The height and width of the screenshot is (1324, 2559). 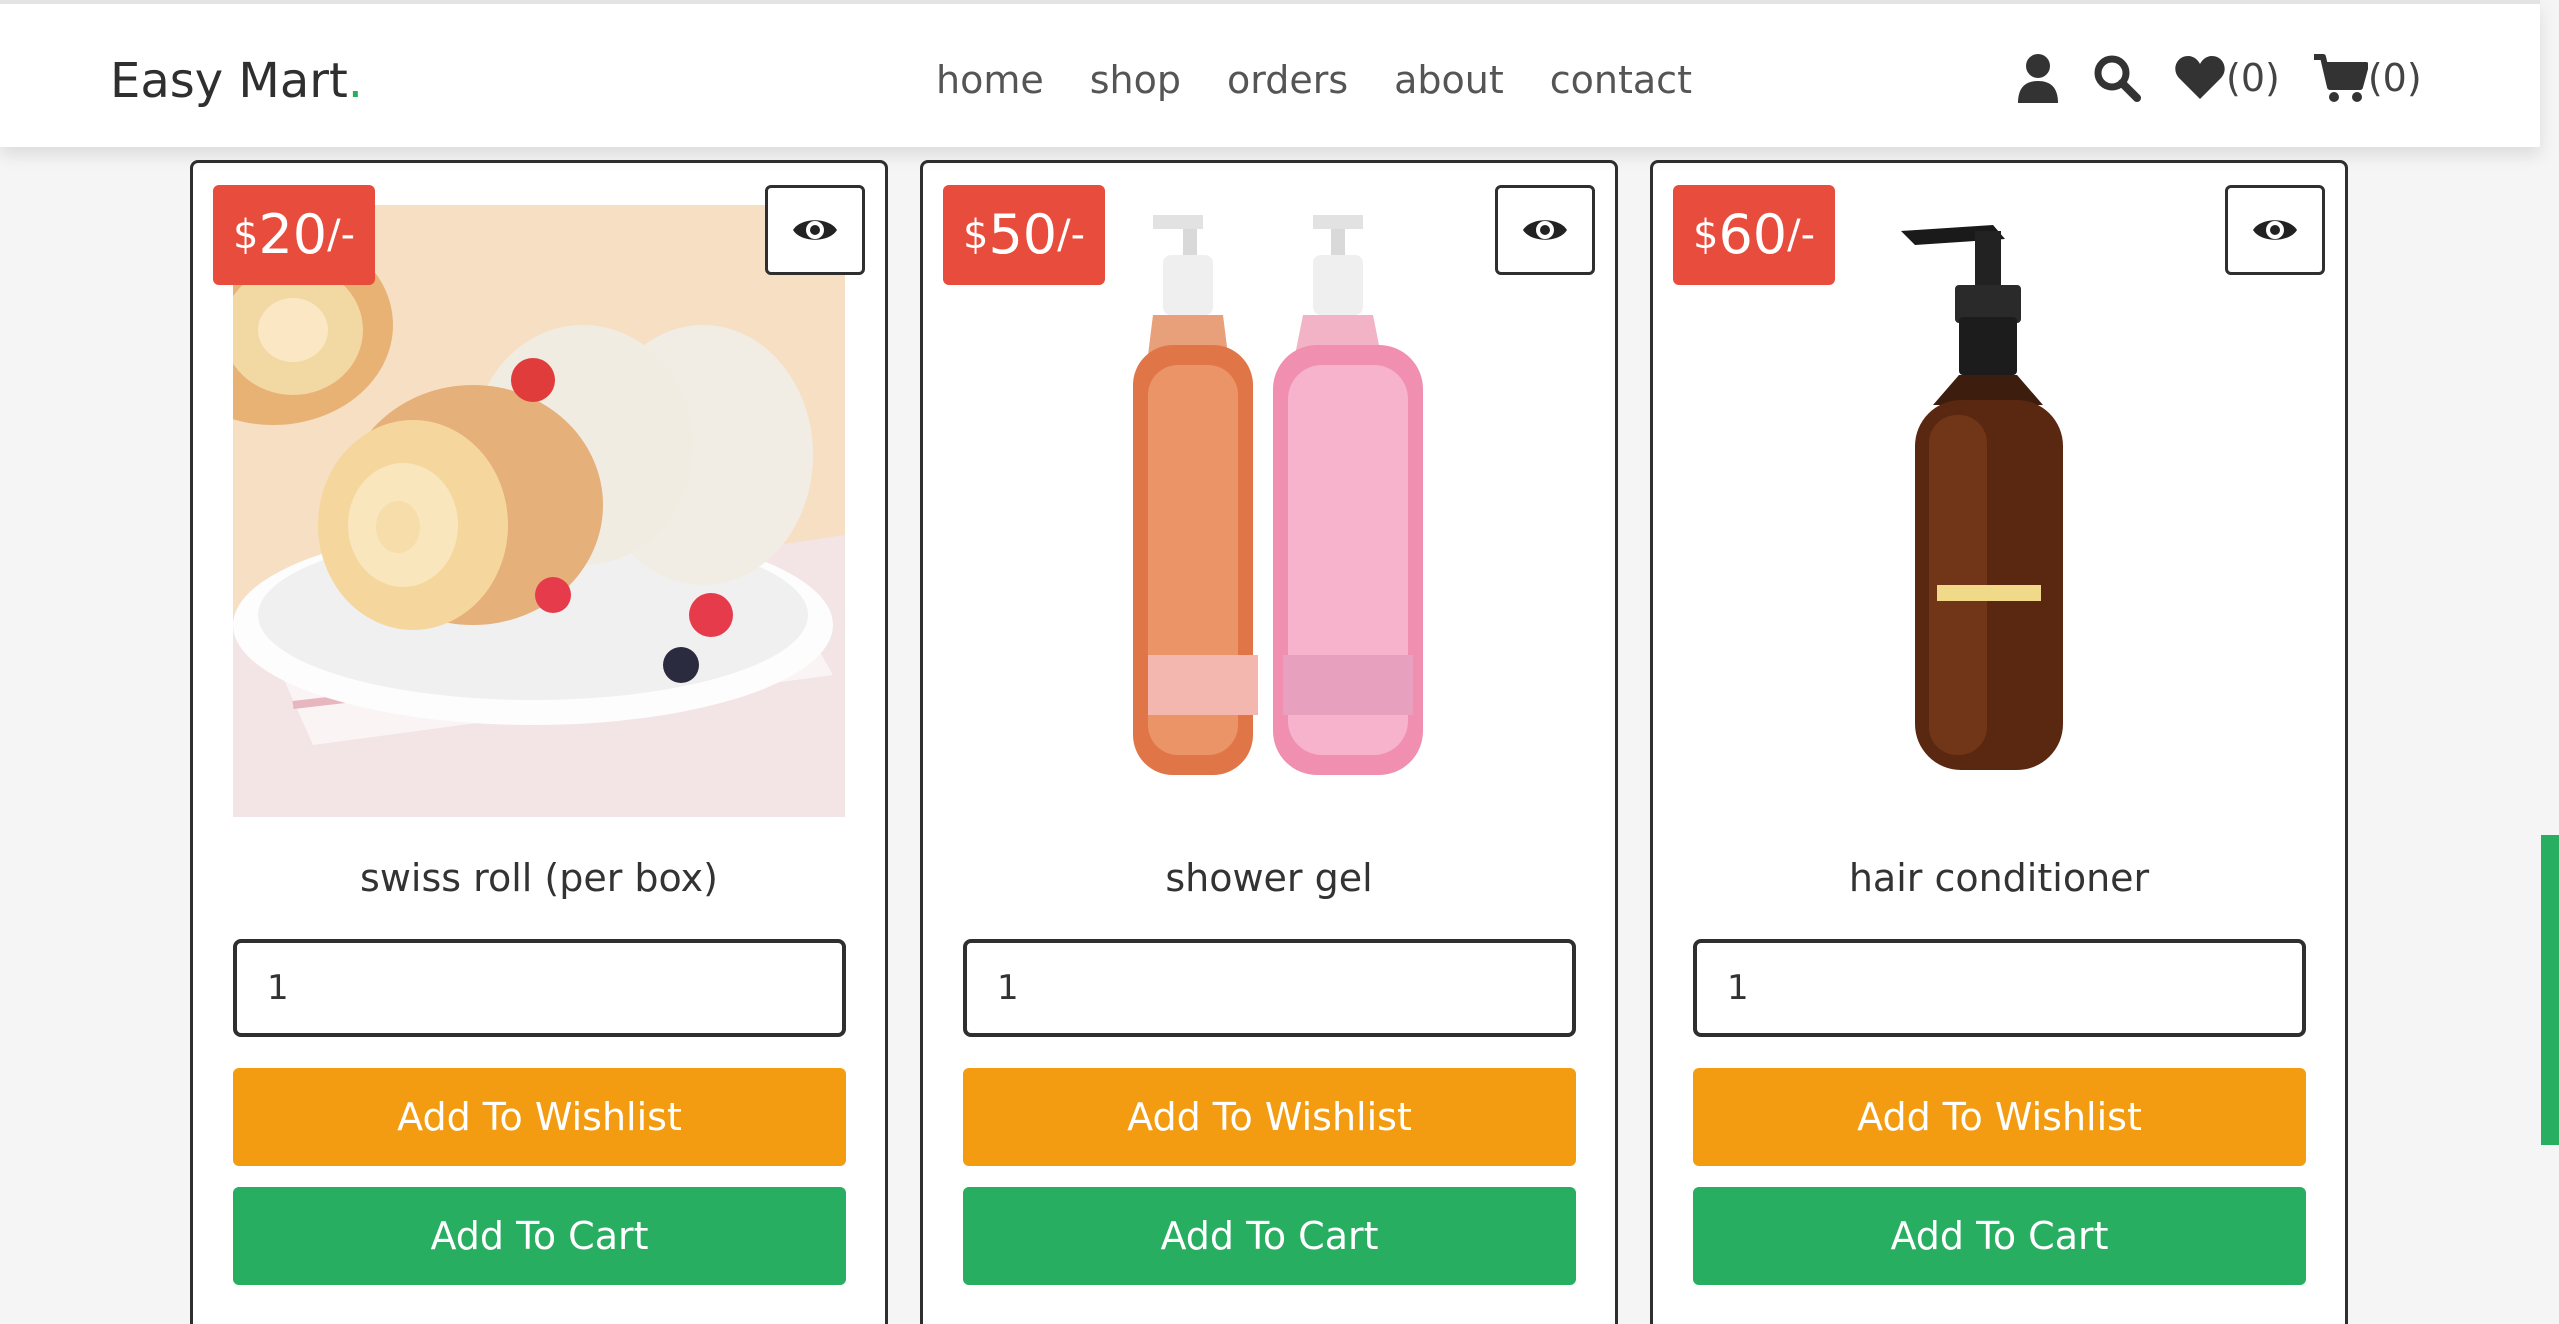 I want to click on nav-about: about, so click(x=1449, y=80).